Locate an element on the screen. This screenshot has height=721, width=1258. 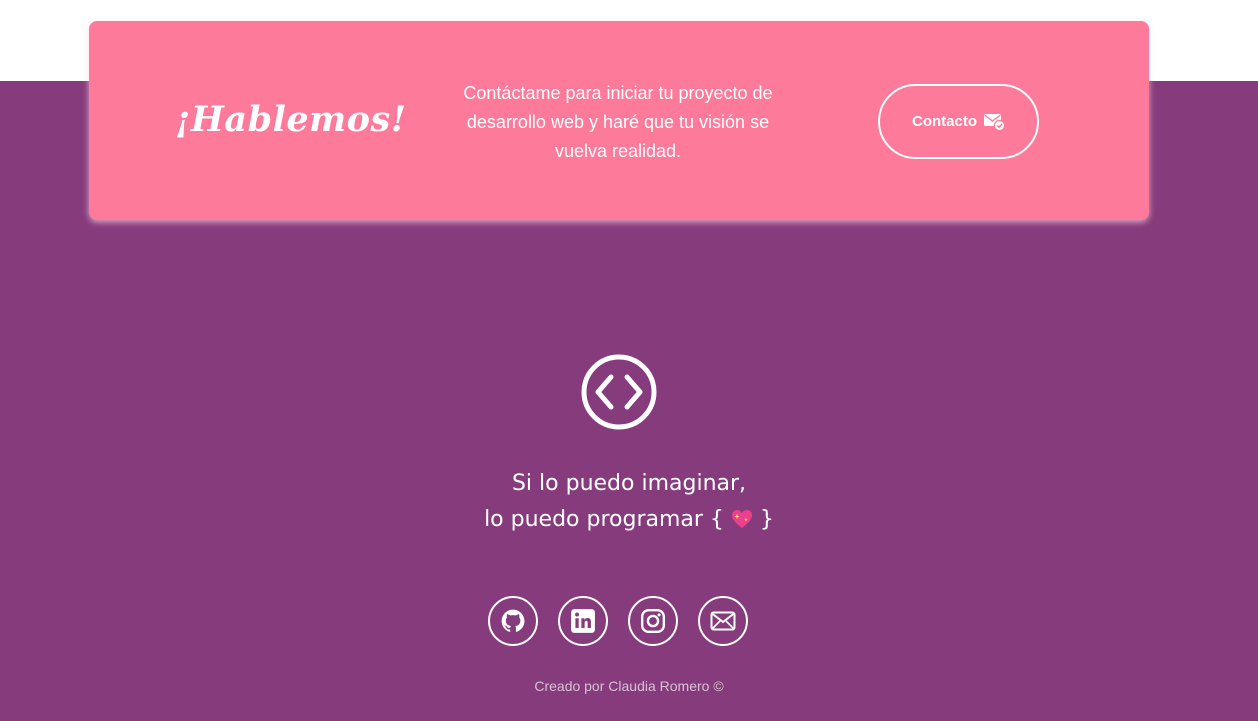
code-icon is located at coordinates (619, 392).